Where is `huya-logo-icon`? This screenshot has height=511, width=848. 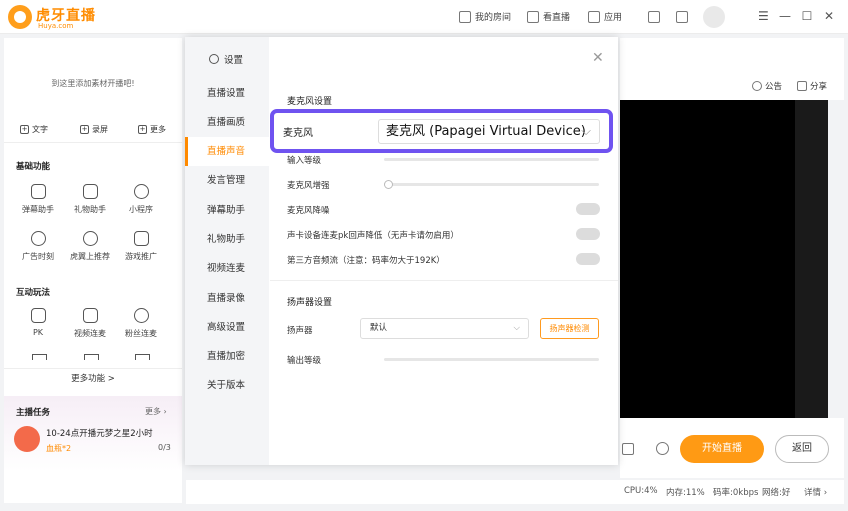
huya-logo-icon is located at coordinates (20, 17).